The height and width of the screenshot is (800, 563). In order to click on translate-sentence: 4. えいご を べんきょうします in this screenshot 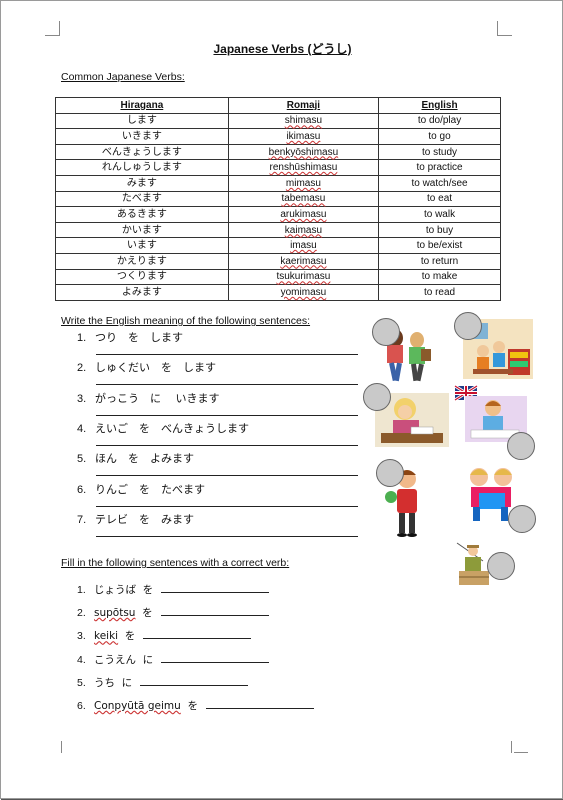, I will do `click(163, 428)`.